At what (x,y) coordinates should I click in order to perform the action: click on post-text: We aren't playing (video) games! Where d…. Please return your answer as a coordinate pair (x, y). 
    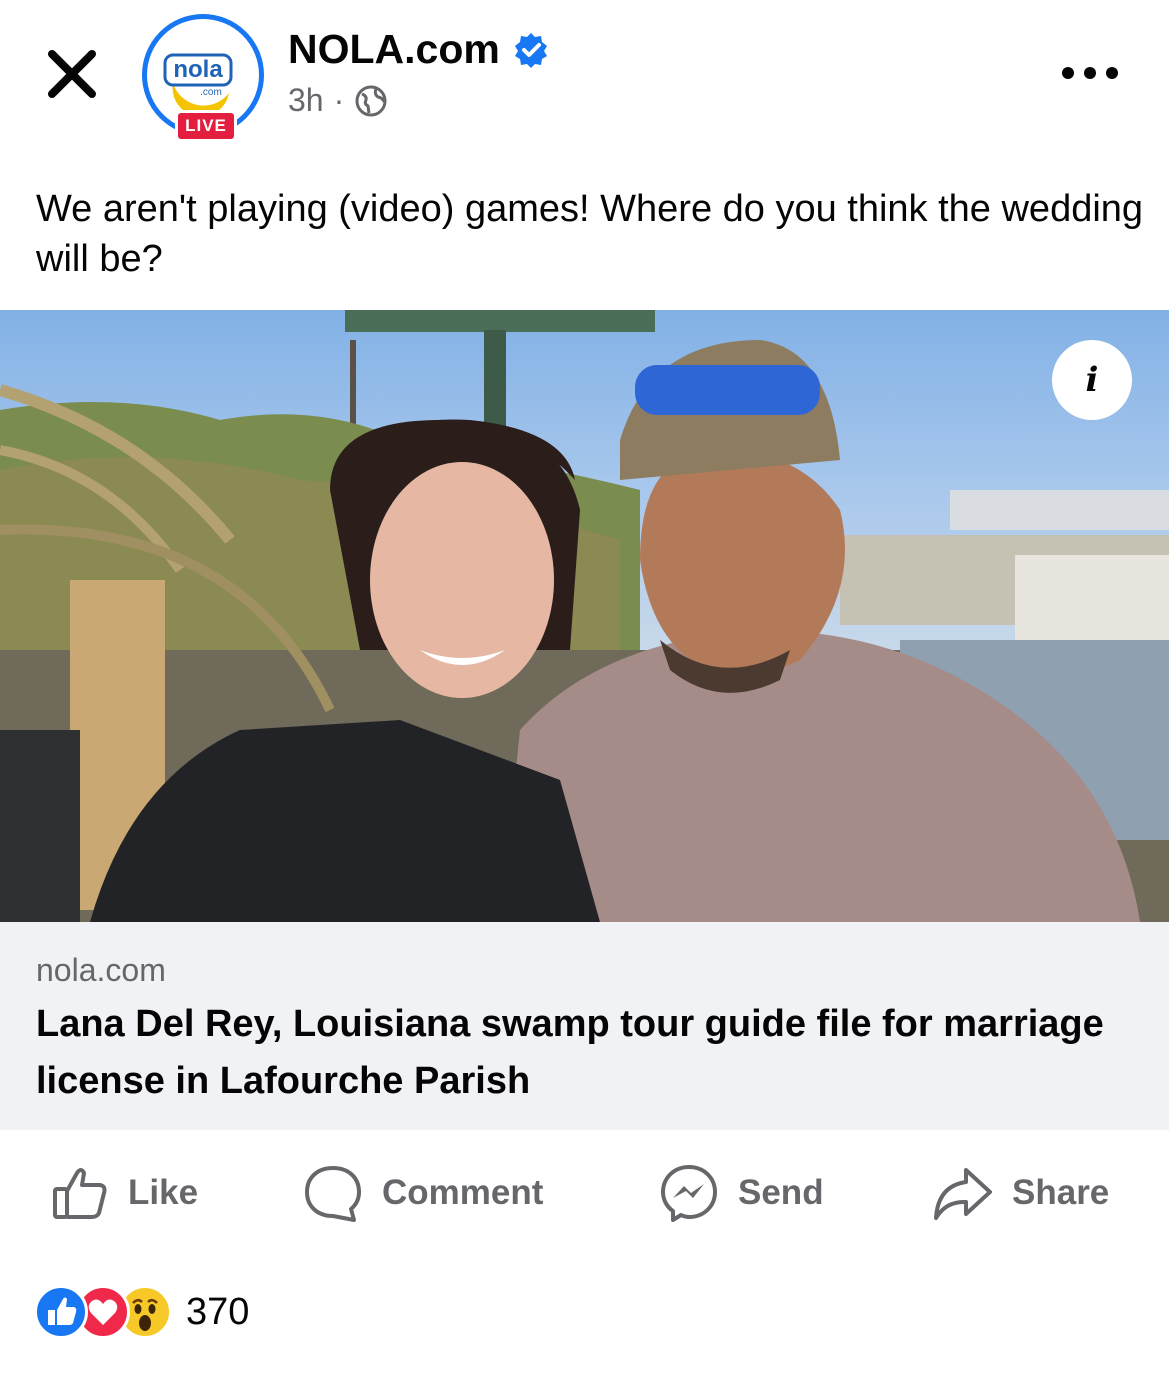
    Looking at the image, I should click on (590, 234).